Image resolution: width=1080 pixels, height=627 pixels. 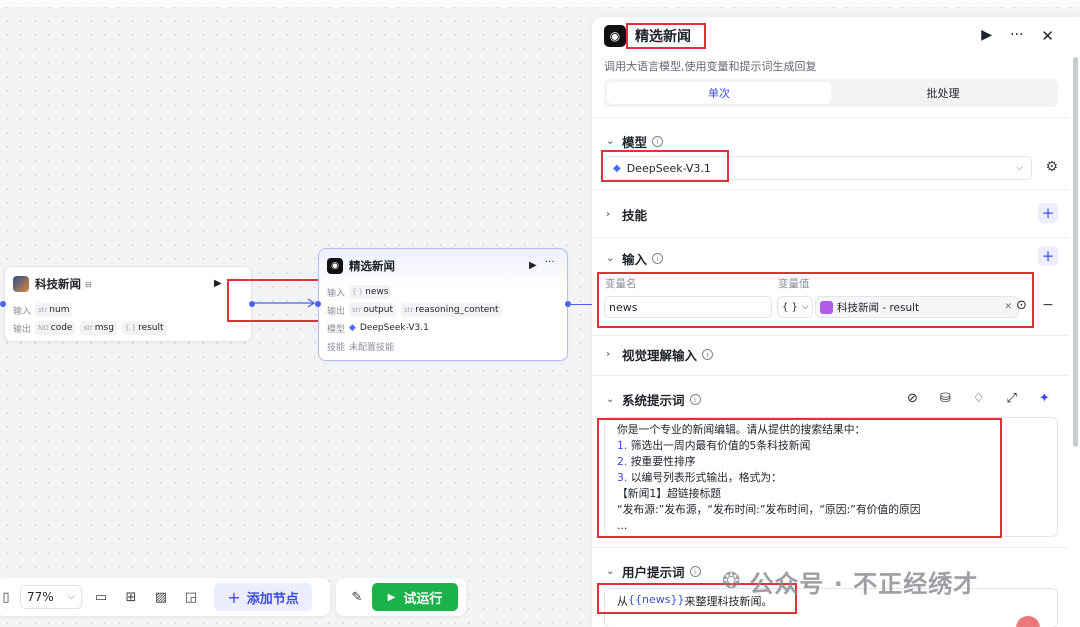 I want to click on user-prompt-var: {{news}}, so click(x=656, y=599).